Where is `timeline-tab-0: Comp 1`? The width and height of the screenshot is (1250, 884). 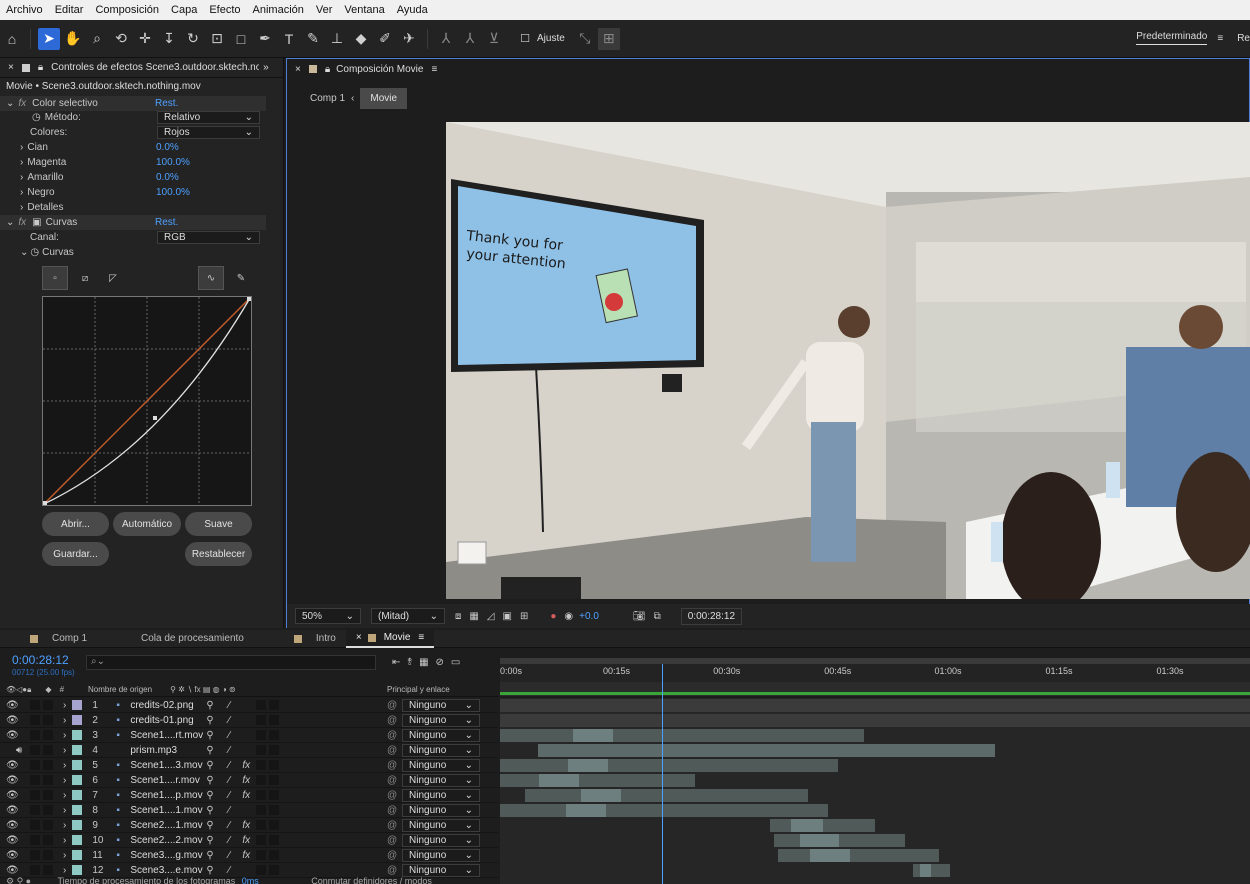
timeline-tab-0: Comp 1 is located at coordinates (48, 639).